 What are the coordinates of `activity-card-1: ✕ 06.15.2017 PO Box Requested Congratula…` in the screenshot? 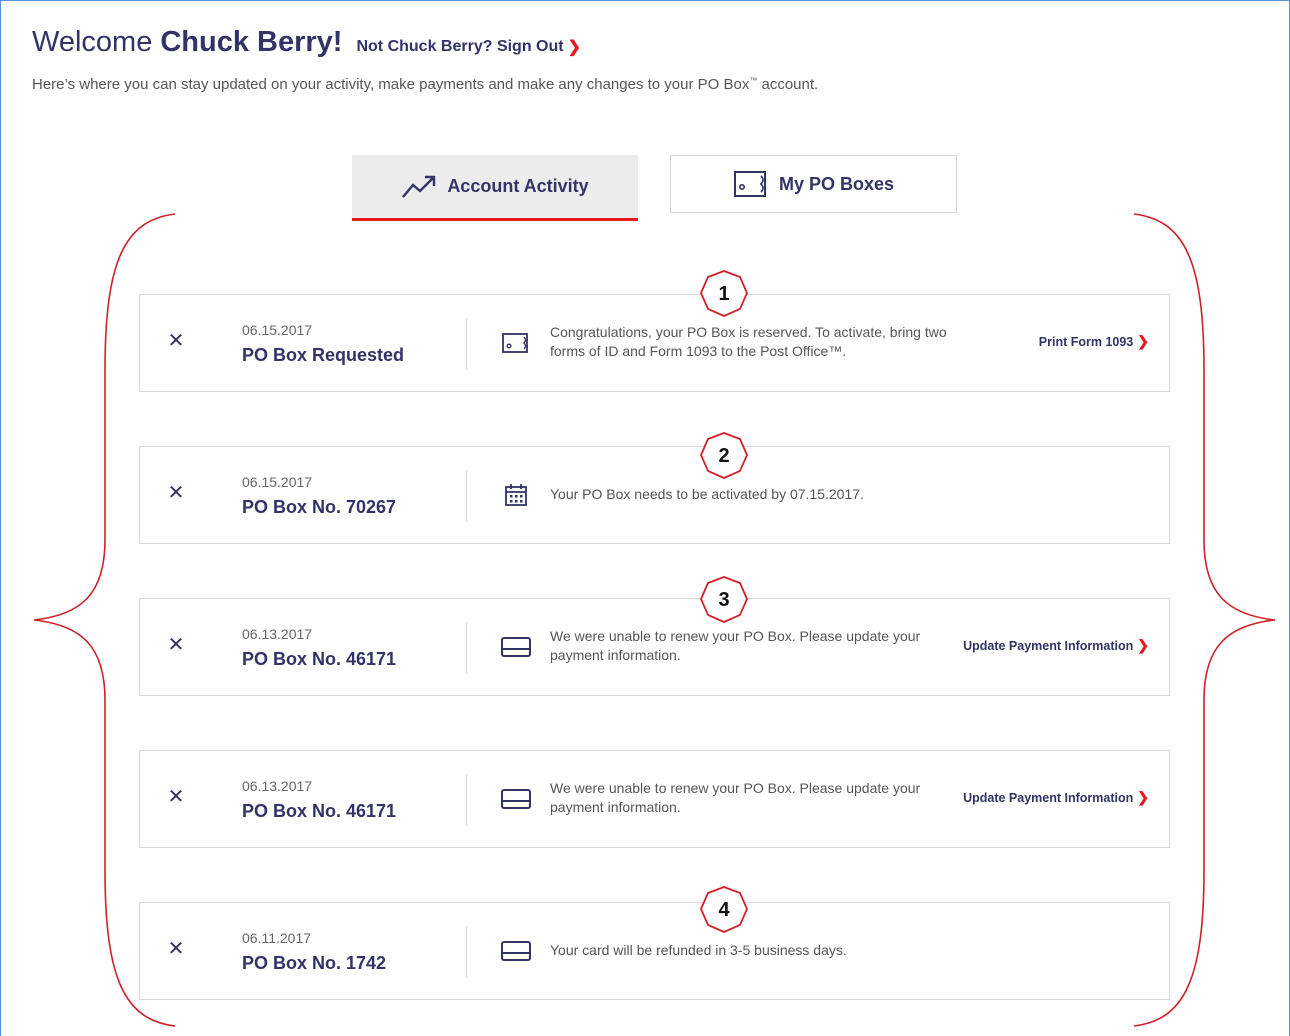 It's located at (654, 343).